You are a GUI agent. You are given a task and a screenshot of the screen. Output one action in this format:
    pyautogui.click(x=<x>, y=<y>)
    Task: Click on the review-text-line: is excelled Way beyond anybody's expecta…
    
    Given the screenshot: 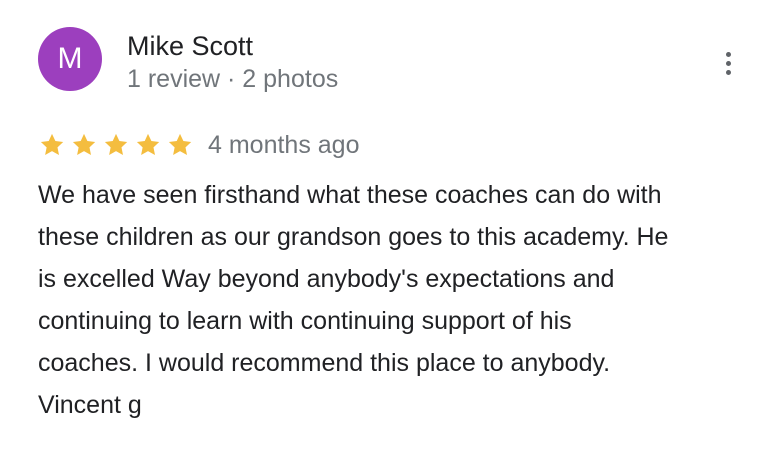 What is the action you would take?
    pyautogui.click(x=326, y=279)
    